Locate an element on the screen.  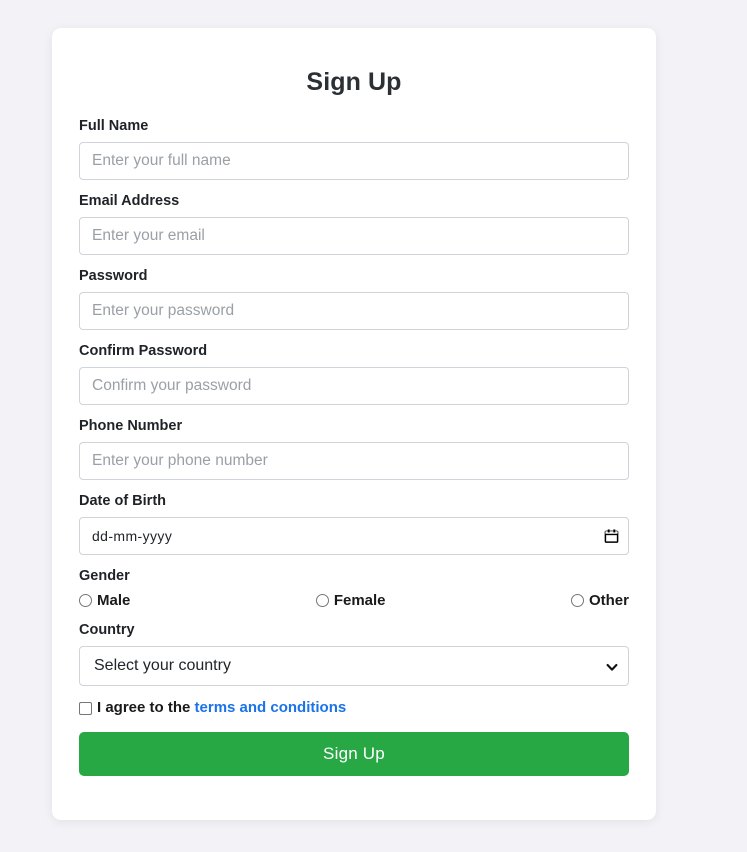
terms-row: I agree to the terms and conditions is located at coordinates (354, 708).